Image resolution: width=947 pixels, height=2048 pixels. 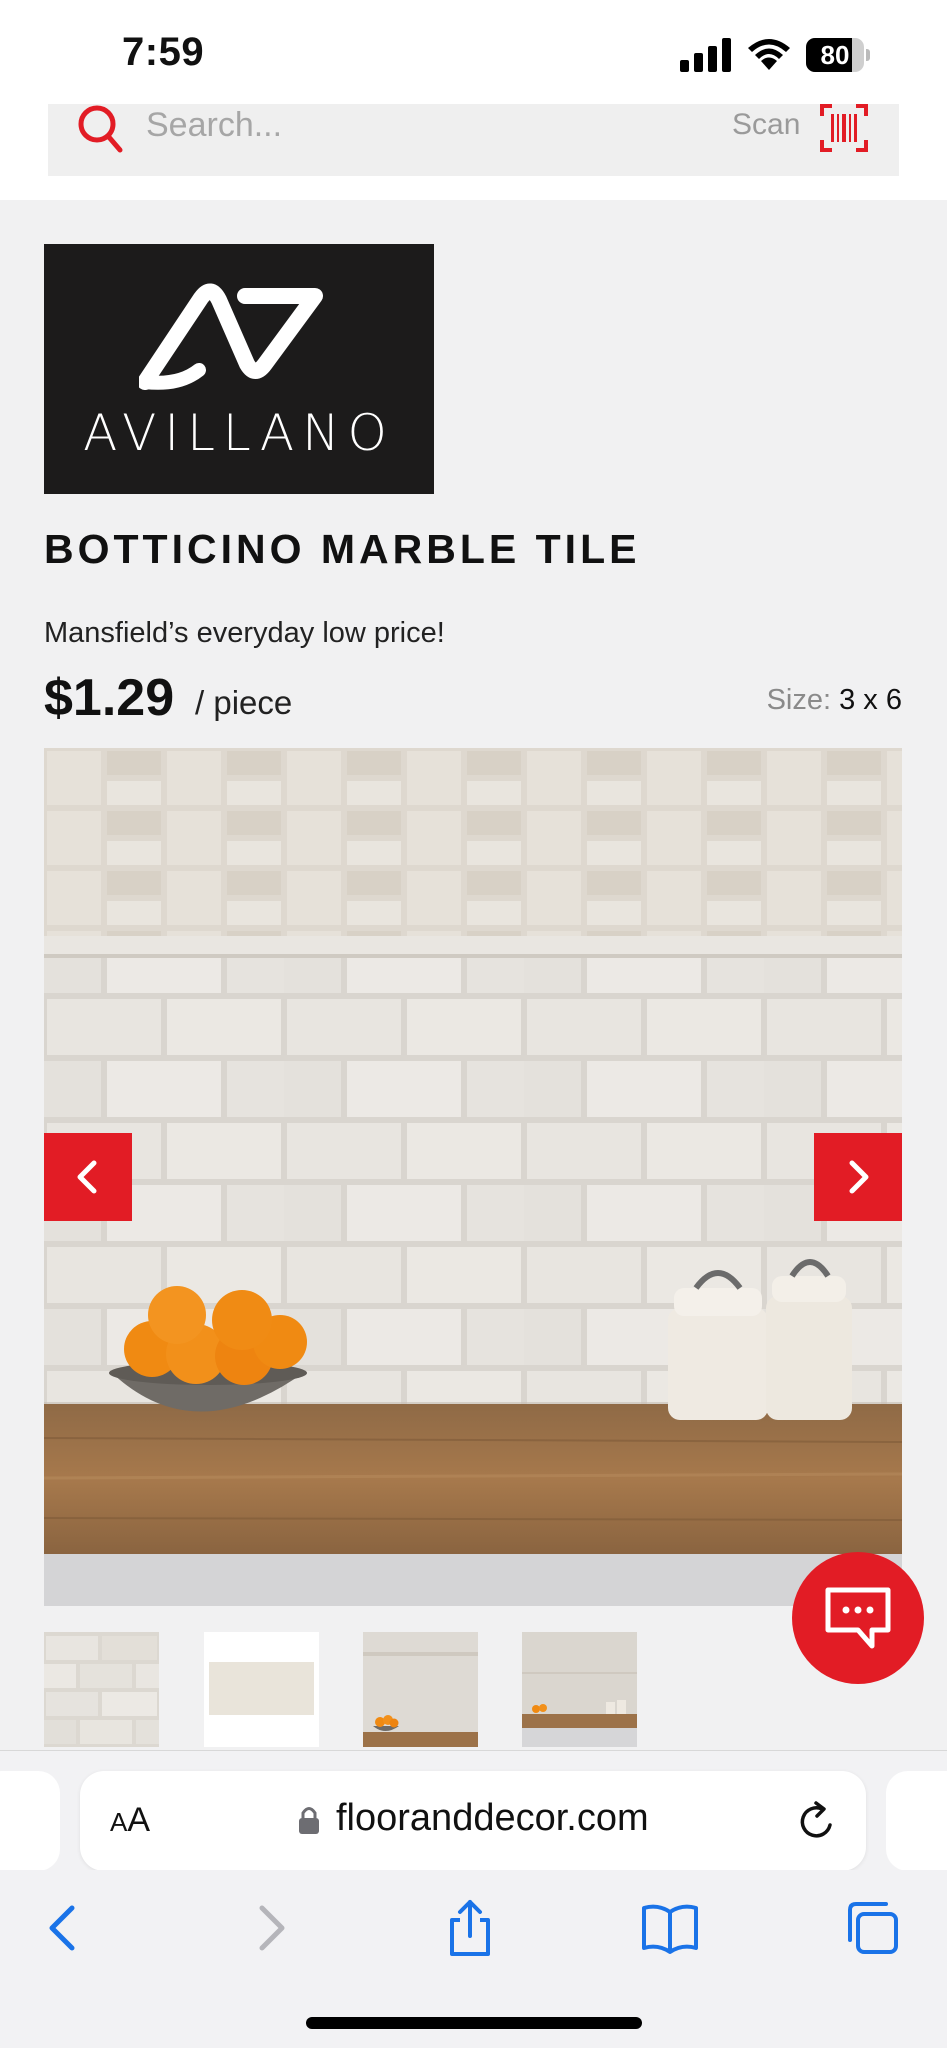 What do you see at coordinates (309, 1820) in the screenshot?
I see `lock-icon` at bounding box center [309, 1820].